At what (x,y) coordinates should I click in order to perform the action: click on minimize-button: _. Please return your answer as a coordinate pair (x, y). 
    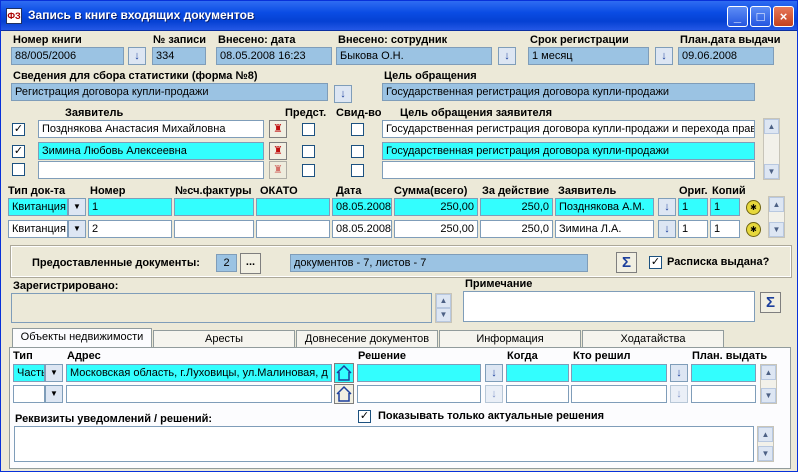
    Looking at the image, I should click on (737, 16).